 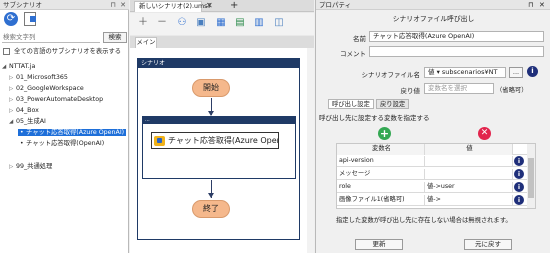 What do you see at coordinates (432, 149) in the screenshot?
I see `grid-header-row: 変数名 値` at bounding box center [432, 149].